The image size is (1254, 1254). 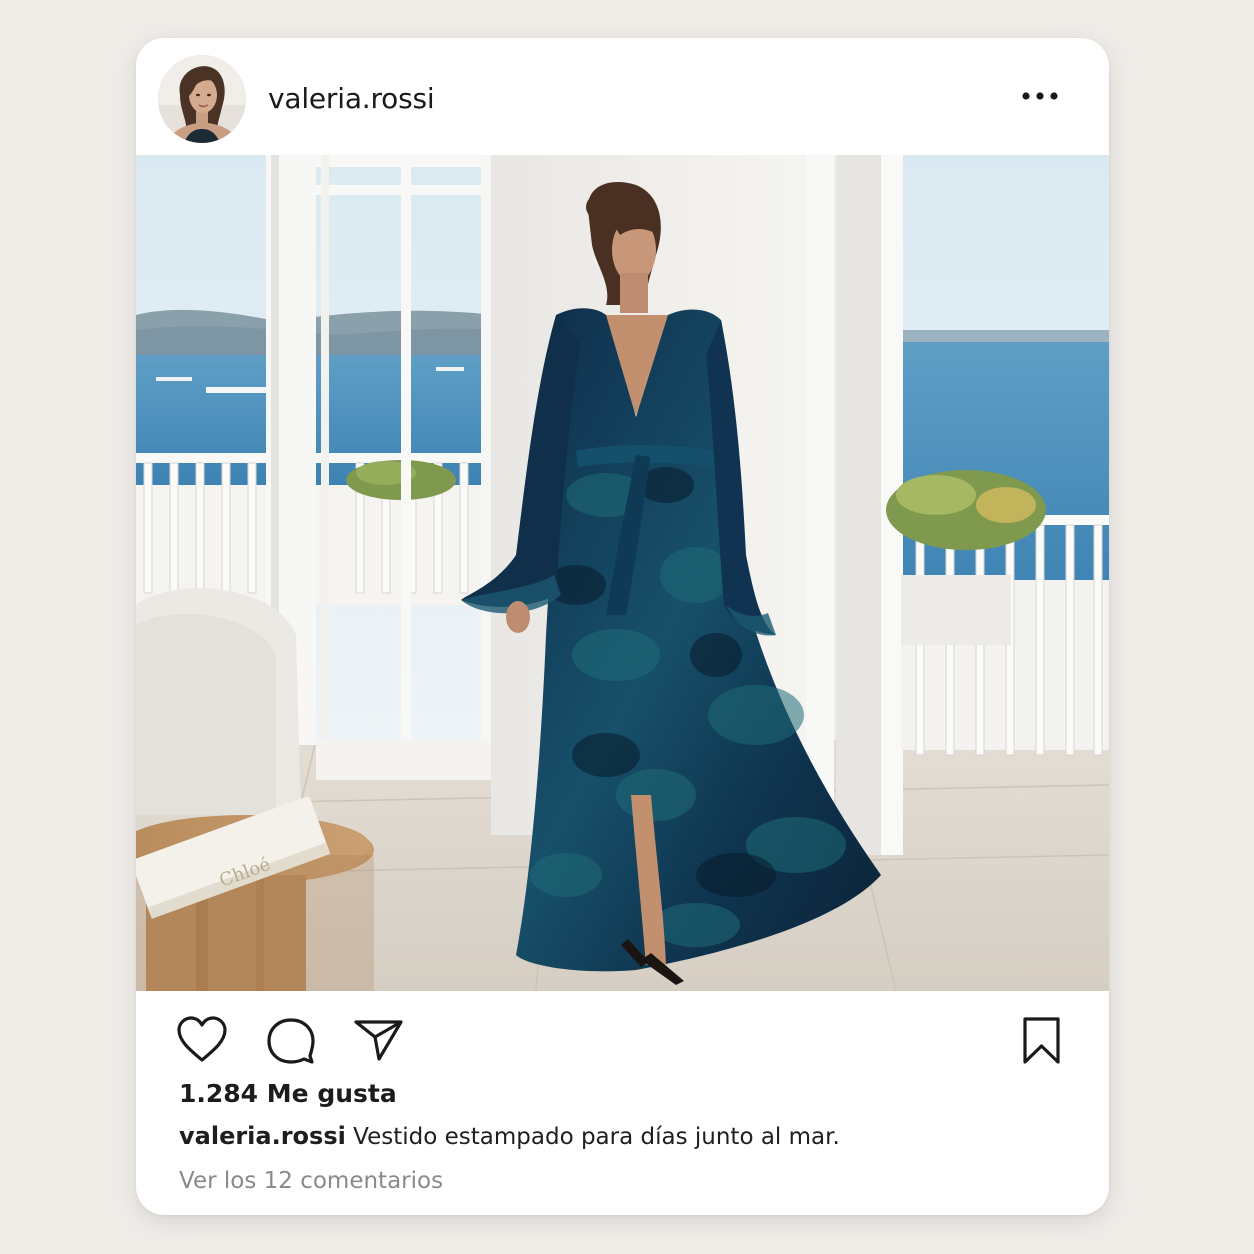 I want to click on more-horizontal-icon, so click(x=1040, y=96).